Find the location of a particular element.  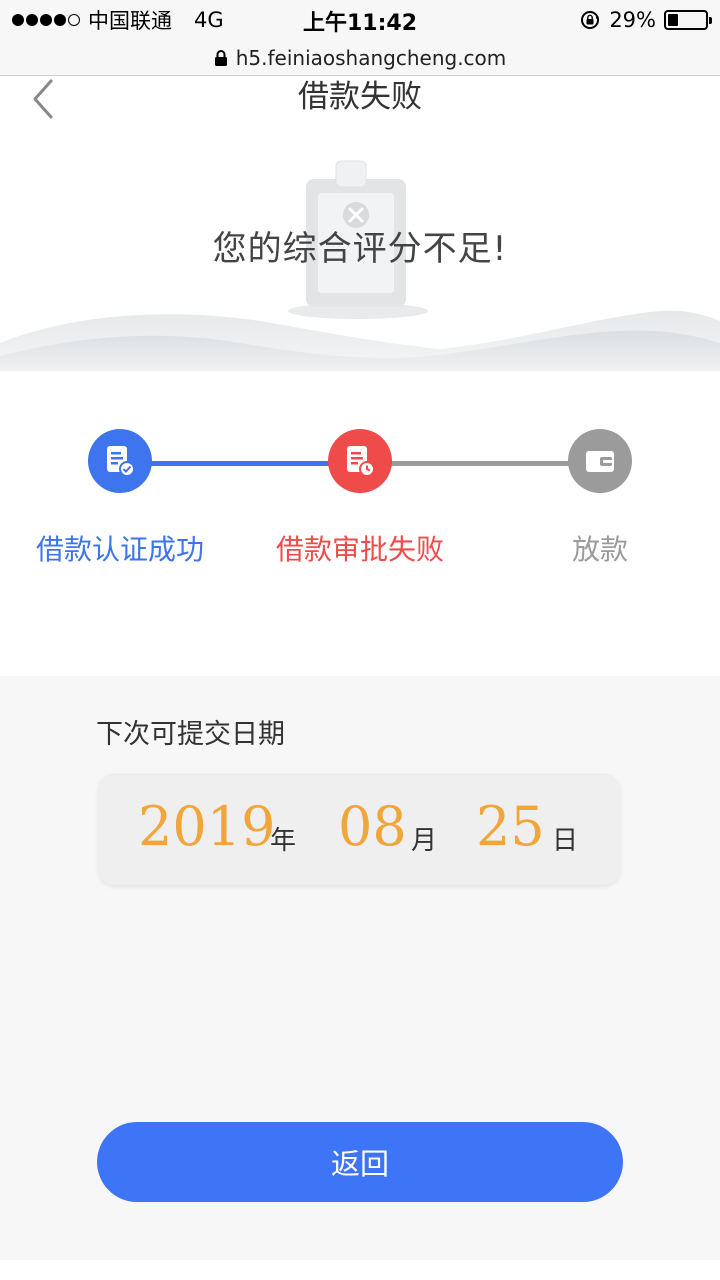

padlock-icon is located at coordinates (220, 57).